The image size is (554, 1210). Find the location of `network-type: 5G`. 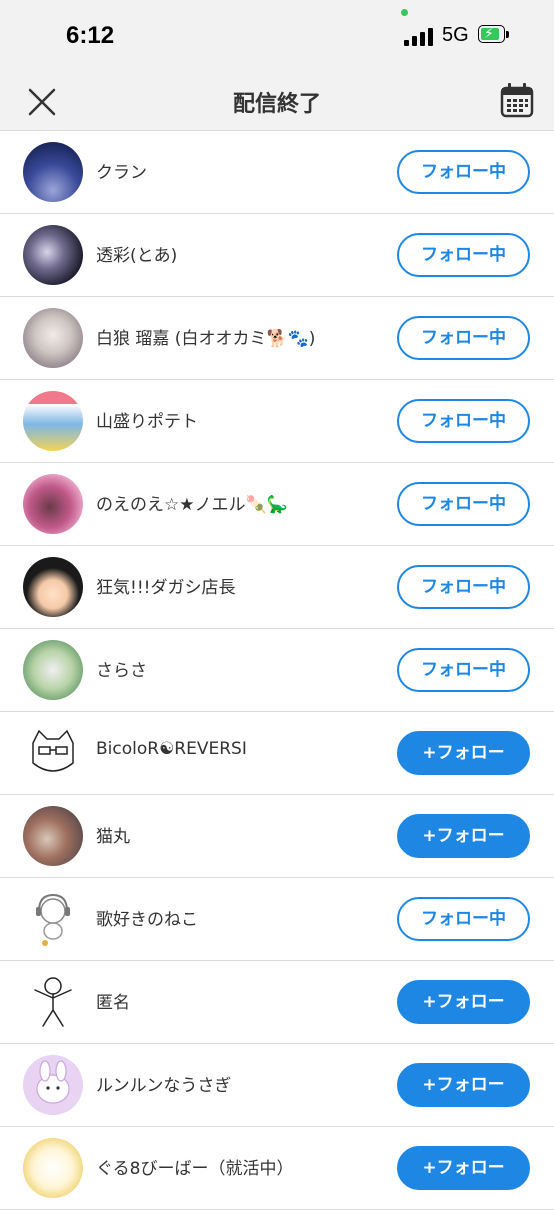

network-type: 5G is located at coordinates (455, 35).